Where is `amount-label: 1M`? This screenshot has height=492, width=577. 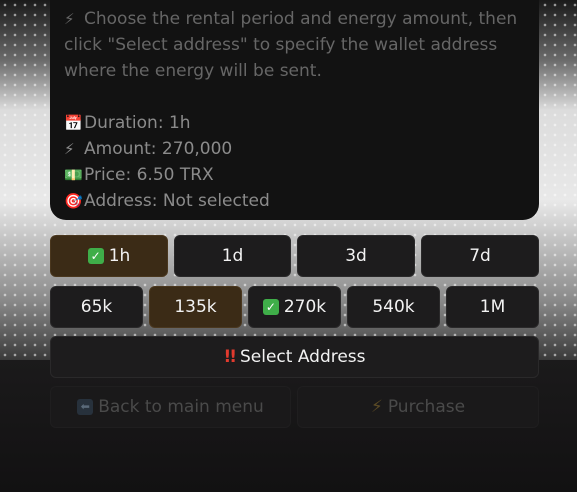
amount-label: 1M is located at coordinates (492, 307).